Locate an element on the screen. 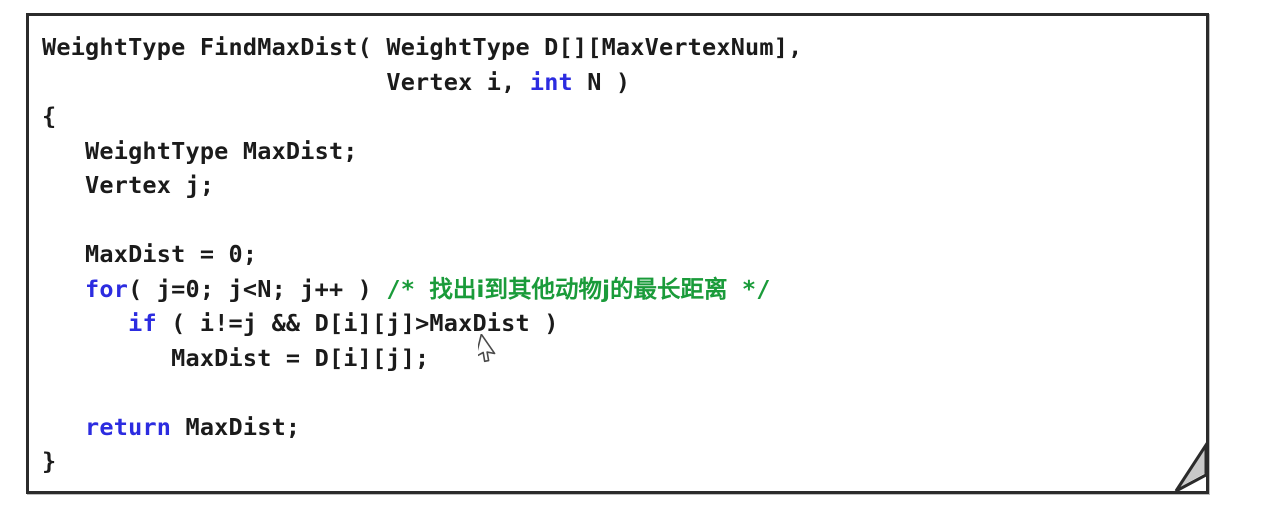  code-line-2: Vertex i, int N ) is located at coordinates (422, 82).